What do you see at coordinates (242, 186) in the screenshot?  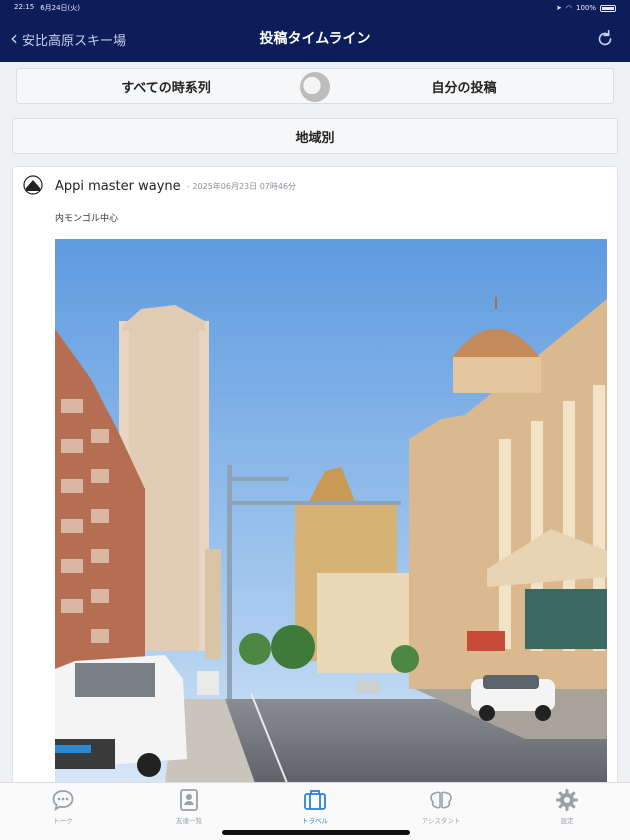 I see `post-timestamp: - 2025年06月23日 07時46分` at bounding box center [242, 186].